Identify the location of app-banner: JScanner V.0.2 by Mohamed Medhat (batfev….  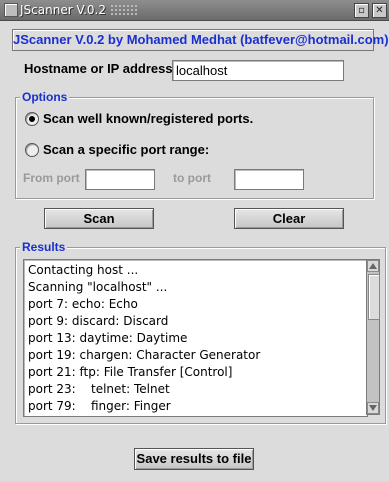
(200, 40).